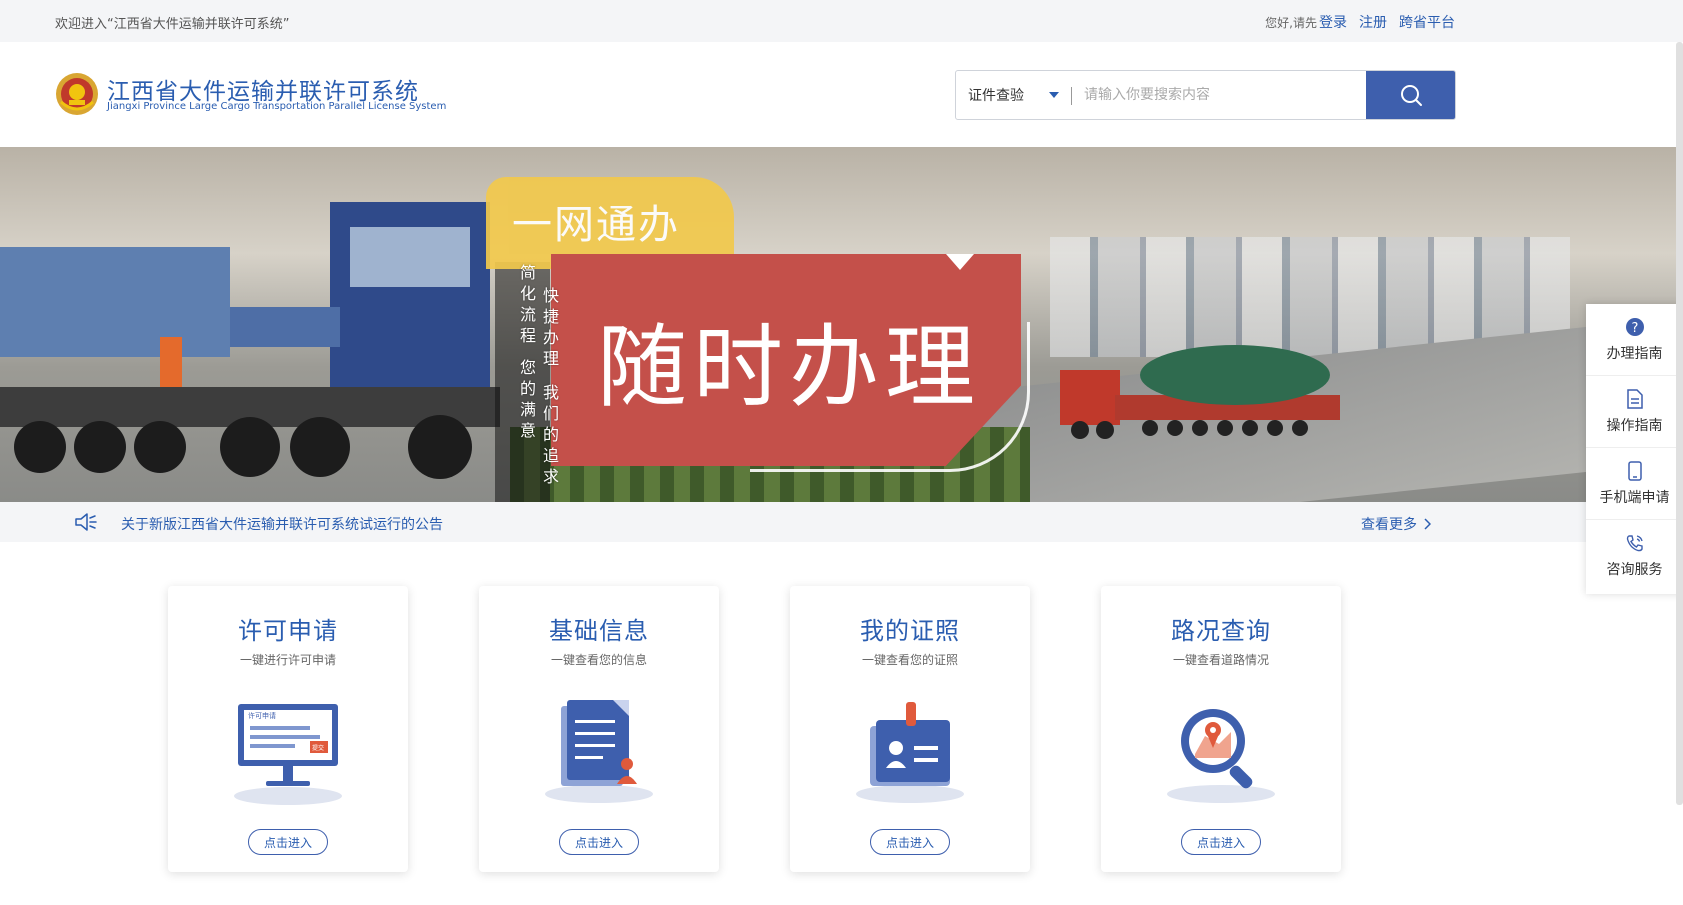 Image resolution: width=1683 pixels, height=905 pixels. Describe the element at coordinates (288, 631) in the screenshot. I see `card-title: 许可申请` at that location.